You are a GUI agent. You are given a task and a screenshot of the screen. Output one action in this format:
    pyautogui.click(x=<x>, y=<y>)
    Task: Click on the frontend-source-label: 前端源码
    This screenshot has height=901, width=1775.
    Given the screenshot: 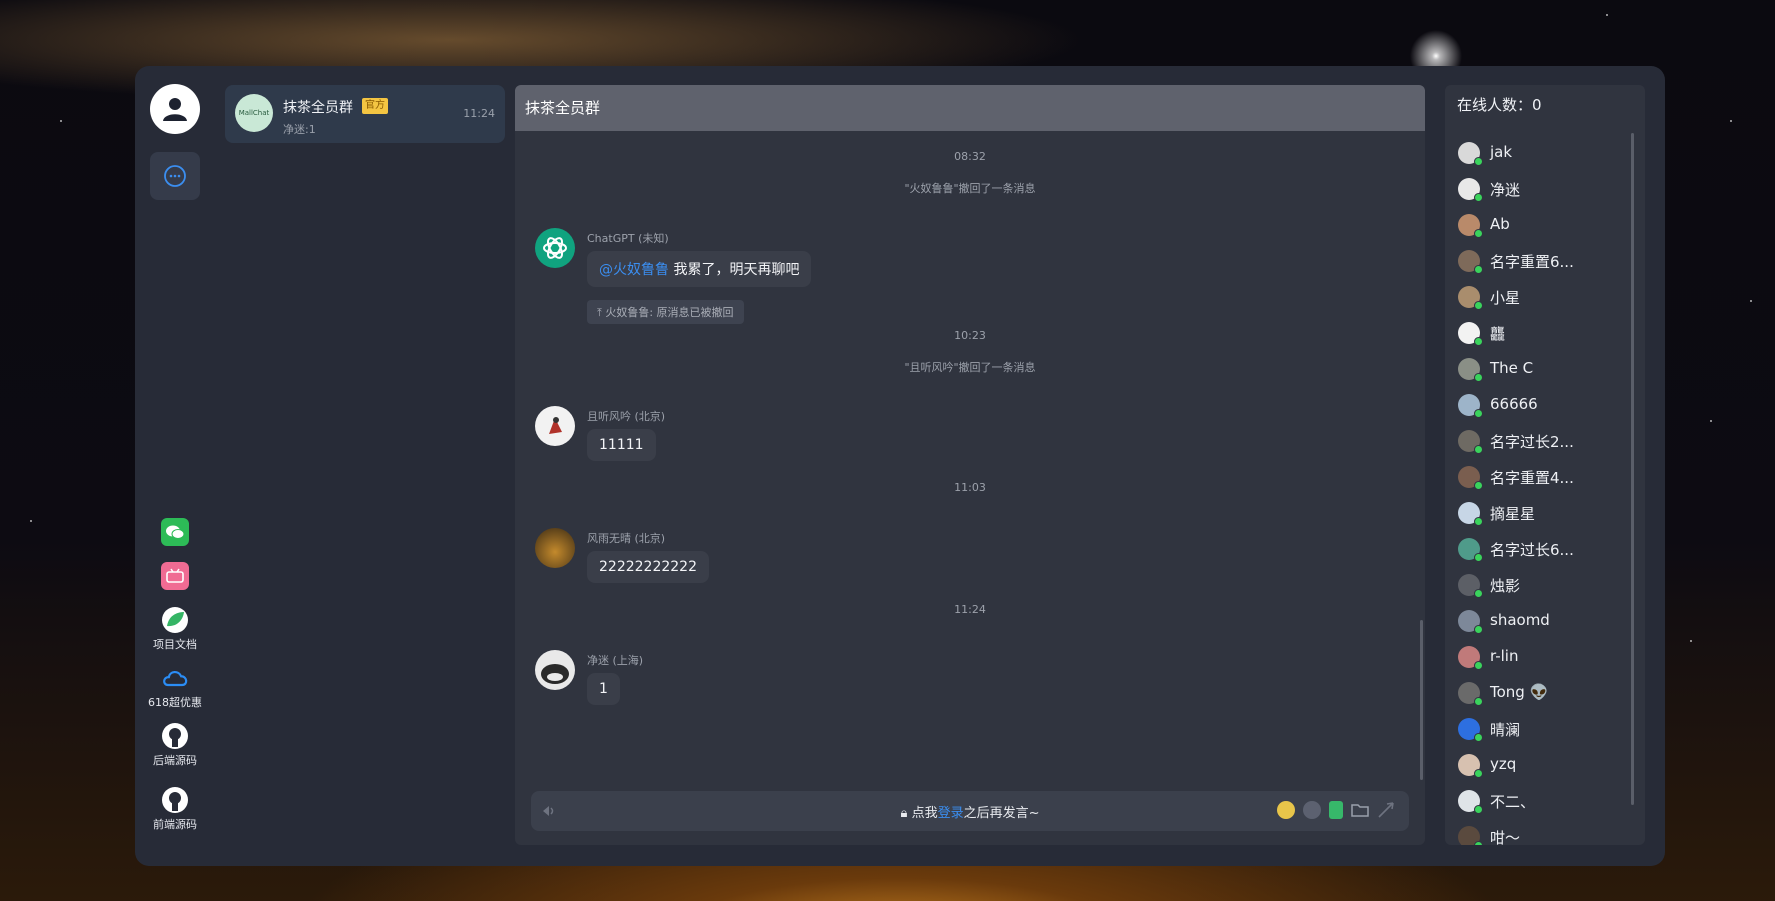 What is the action you would take?
    pyautogui.click(x=175, y=824)
    